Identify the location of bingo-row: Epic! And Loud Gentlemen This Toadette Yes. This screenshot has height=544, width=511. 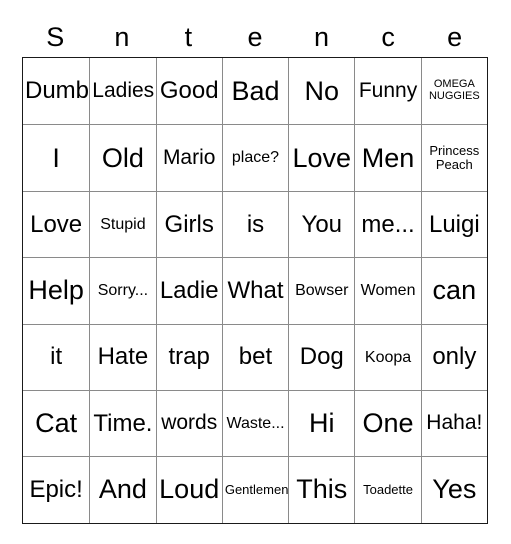
(255, 489).